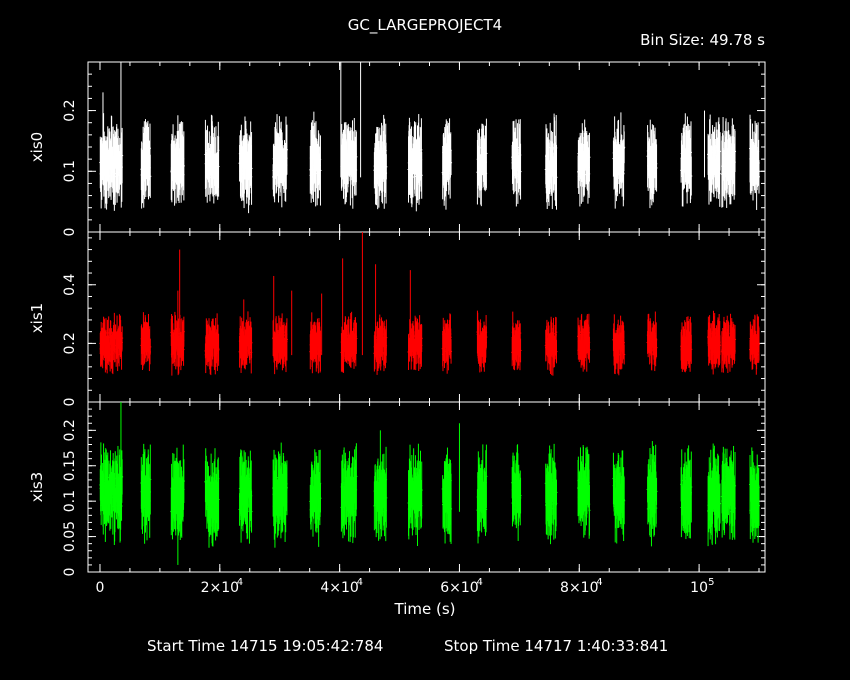  I want to click on chart-title: GC_LARGEPROJECT4, so click(425, 25).